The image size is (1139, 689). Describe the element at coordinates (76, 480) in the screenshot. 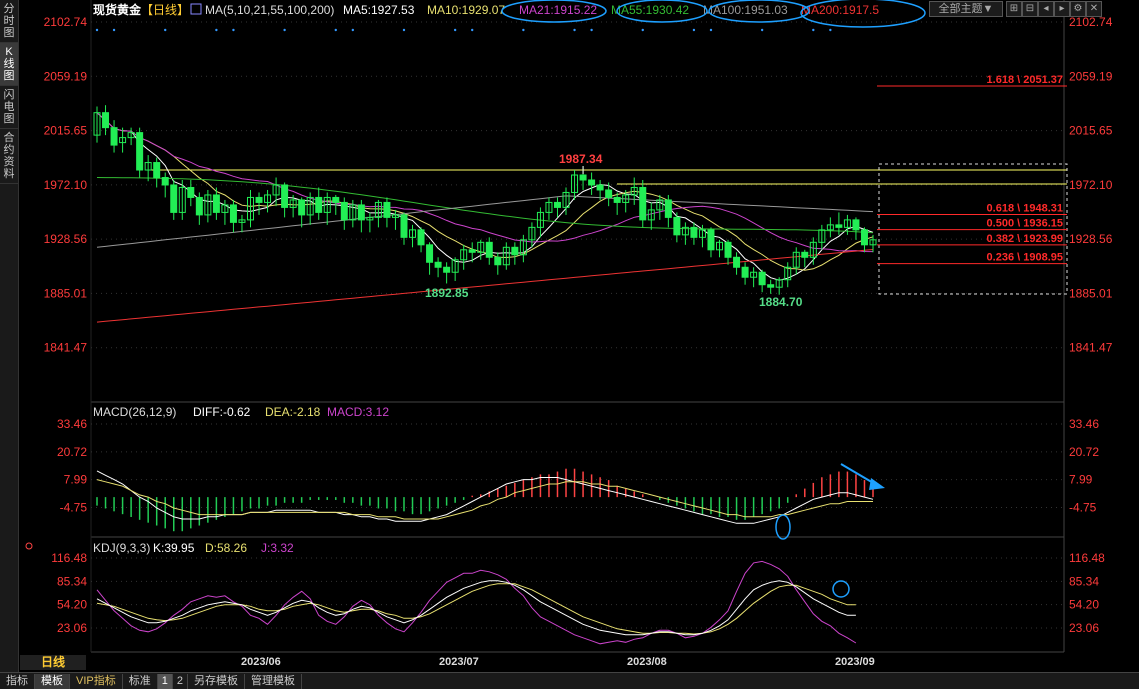

I see `y-tick-label-left: 7.99` at that location.